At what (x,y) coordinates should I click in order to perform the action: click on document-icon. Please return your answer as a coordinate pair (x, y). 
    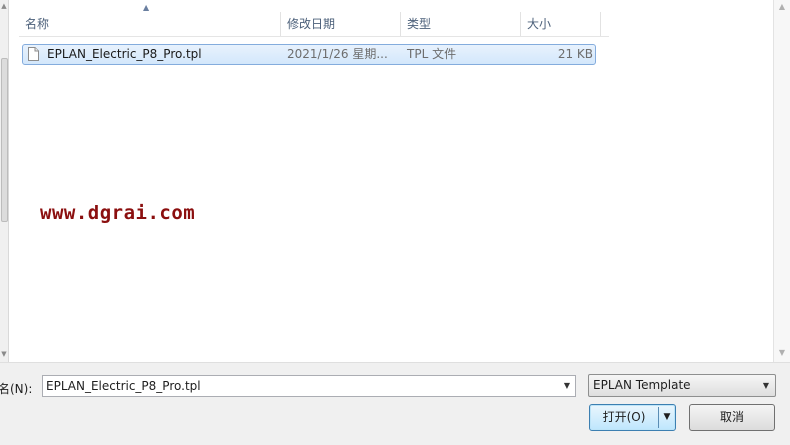
    Looking at the image, I should click on (33, 54).